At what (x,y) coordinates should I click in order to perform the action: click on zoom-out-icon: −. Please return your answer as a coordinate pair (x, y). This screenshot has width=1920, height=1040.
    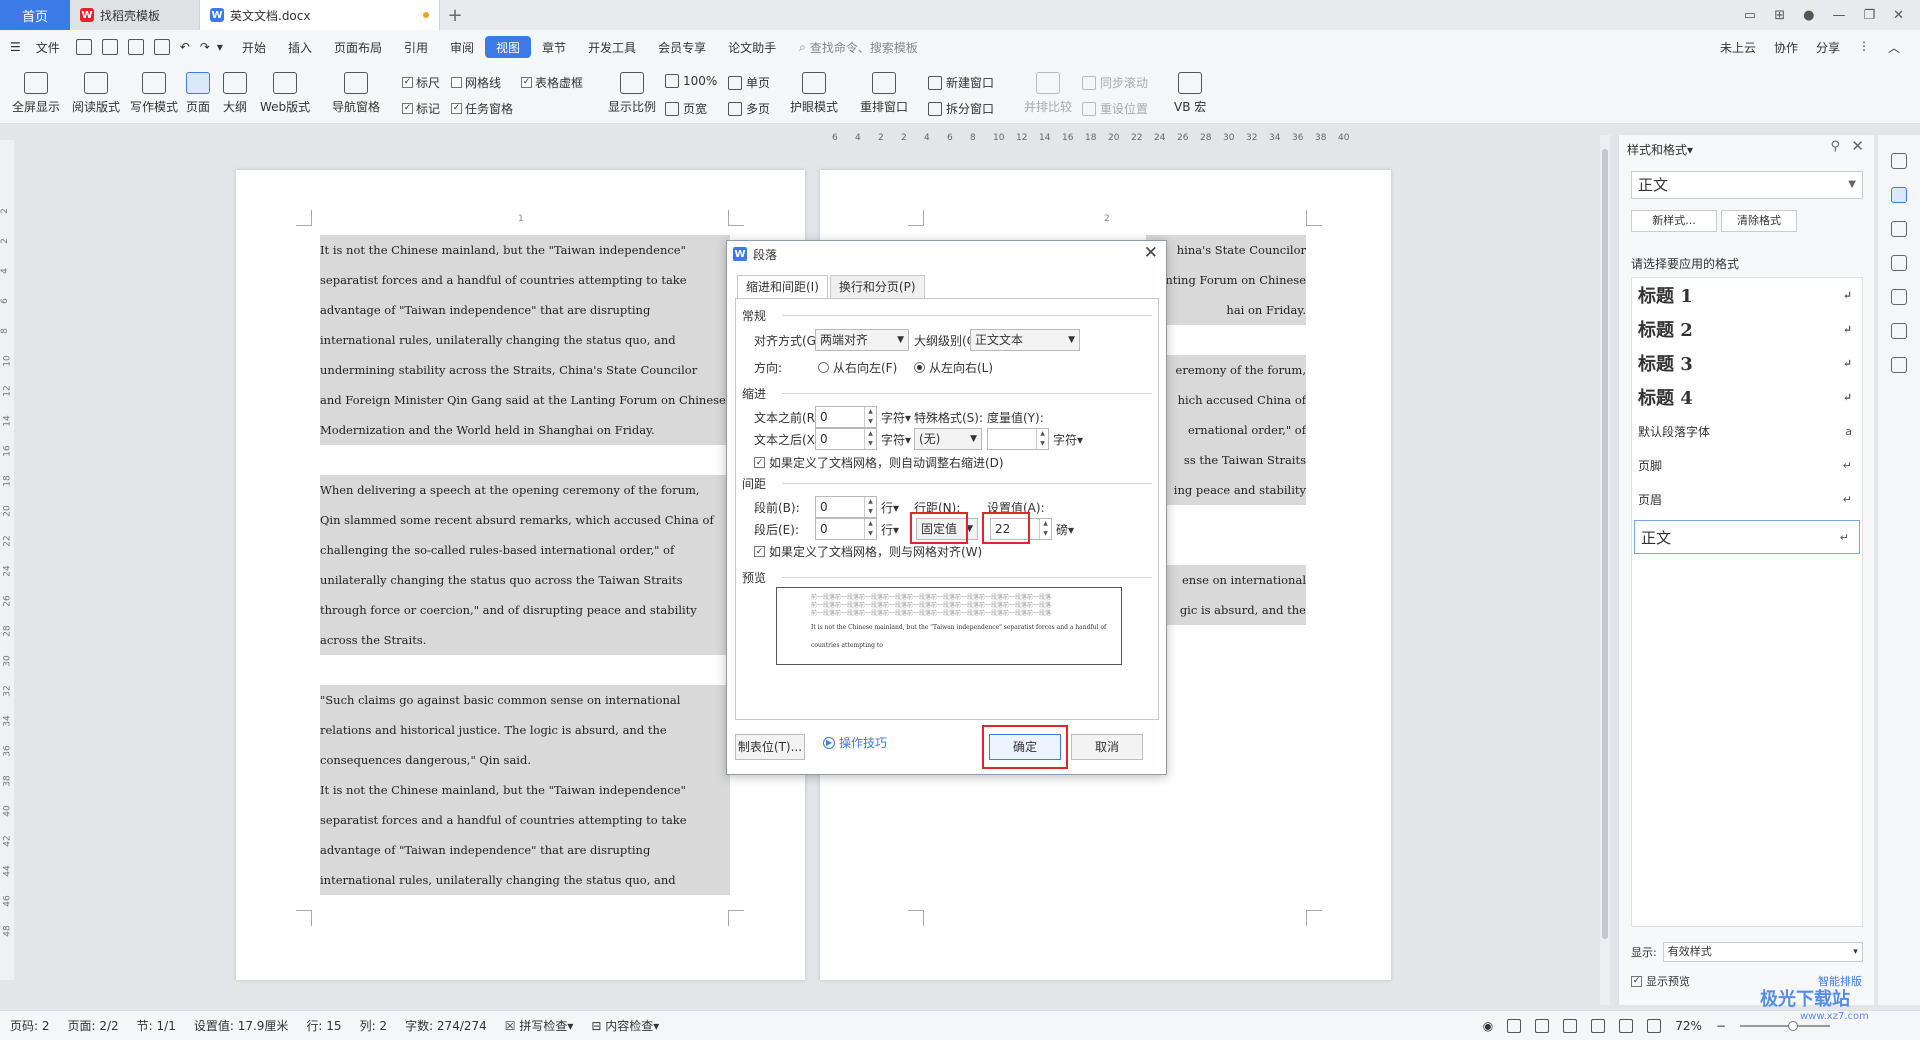
    Looking at the image, I should click on (1721, 1026).